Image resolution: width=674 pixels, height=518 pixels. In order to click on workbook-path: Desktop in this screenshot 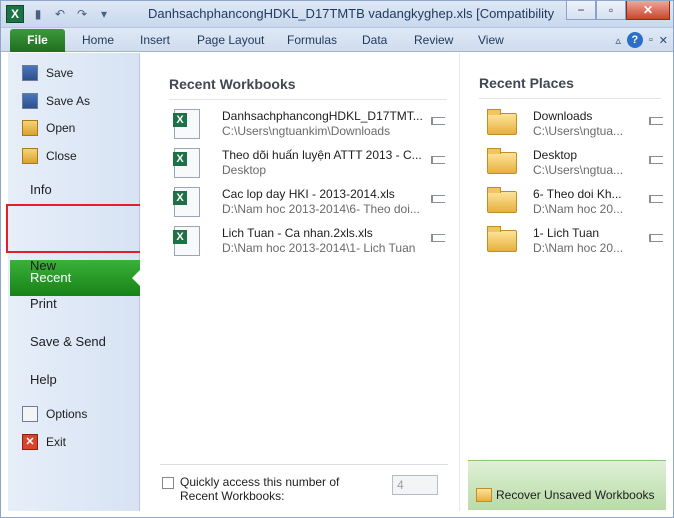, I will do `click(244, 170)`.